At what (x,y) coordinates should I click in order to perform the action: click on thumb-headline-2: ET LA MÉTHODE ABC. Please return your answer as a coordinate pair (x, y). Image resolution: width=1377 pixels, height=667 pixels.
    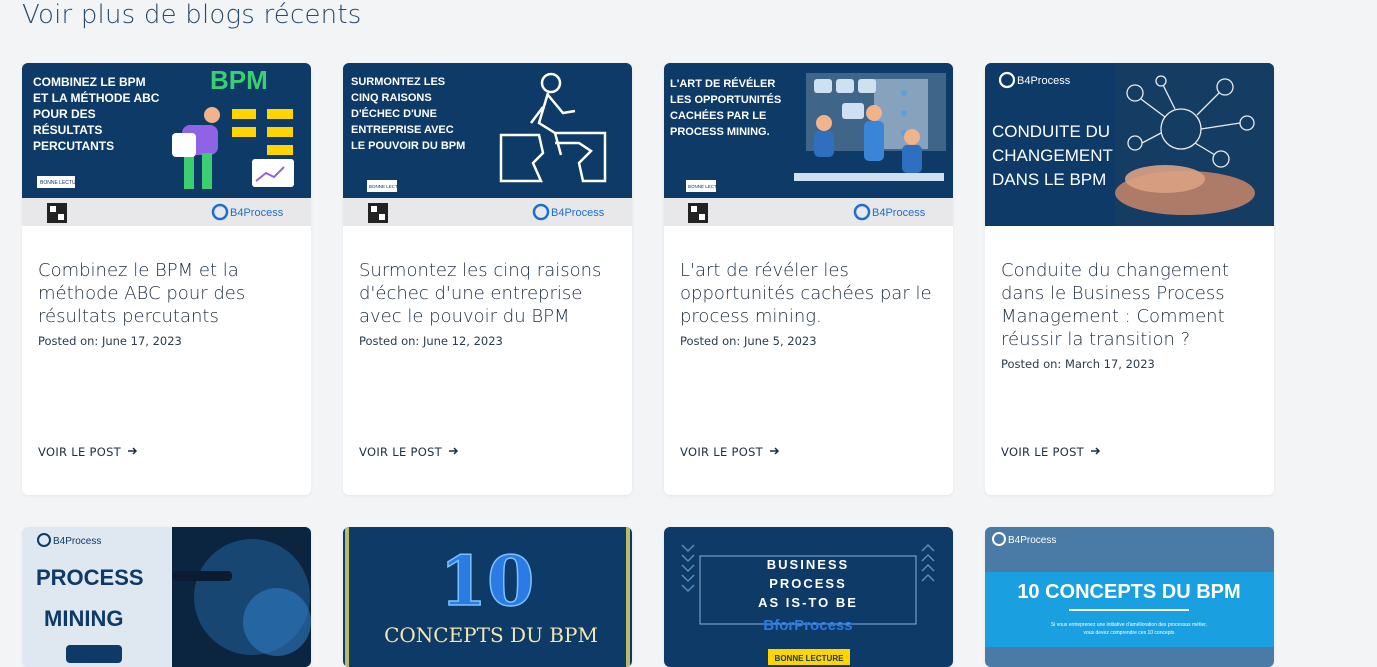
    Looking at the image, I should click on (96, 97).